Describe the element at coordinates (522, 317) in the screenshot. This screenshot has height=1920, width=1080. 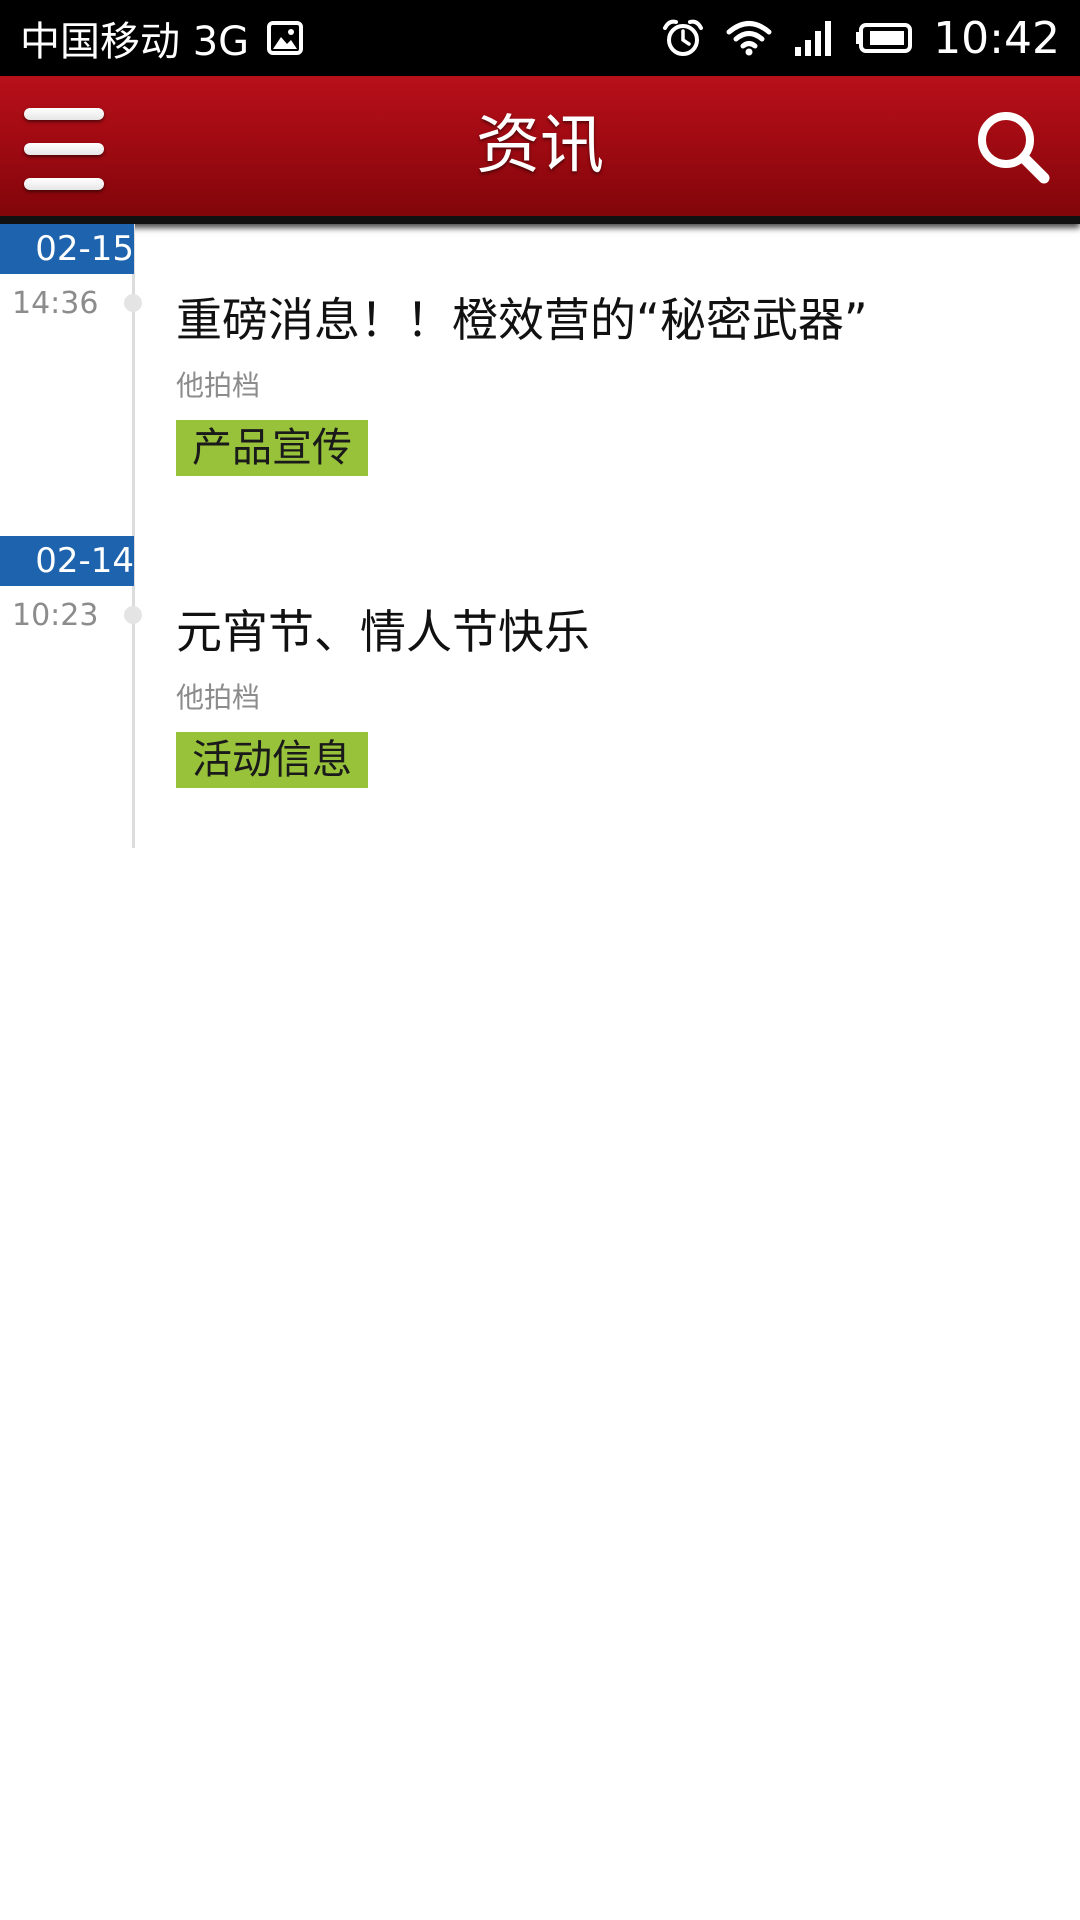
I see `news-title: 重磅消息！！橙效营的“秘密武器”` at that location.